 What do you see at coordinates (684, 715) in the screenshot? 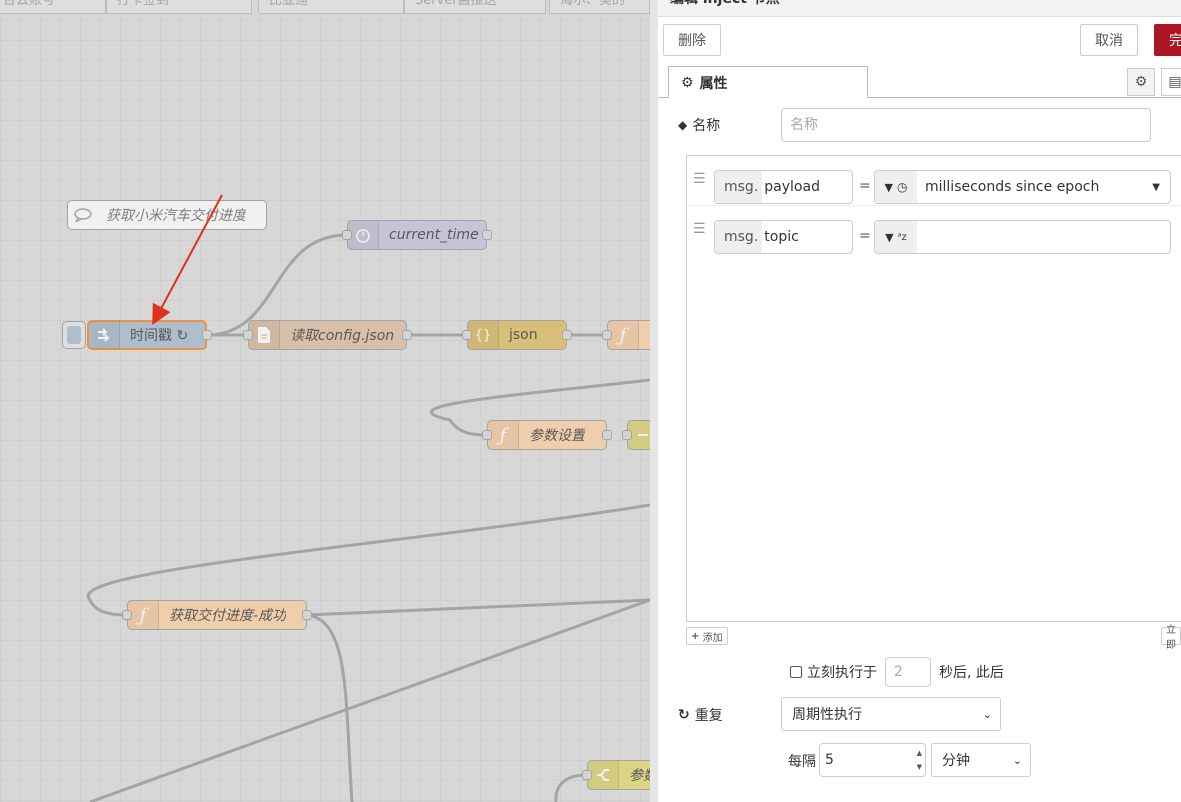
I see `refresh-icon: ↻` at bounding box center [684, 715].